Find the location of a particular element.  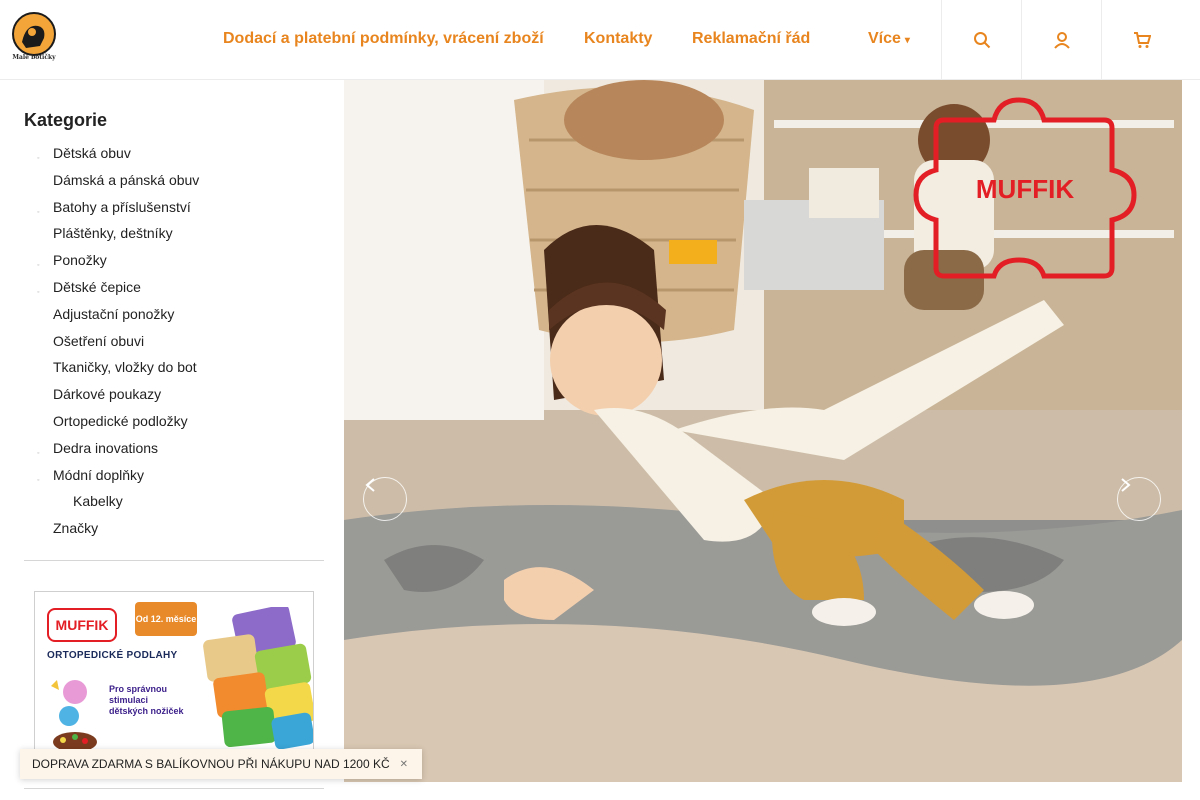

categories-heading: Kategorie is located at coordinates (66, 120).